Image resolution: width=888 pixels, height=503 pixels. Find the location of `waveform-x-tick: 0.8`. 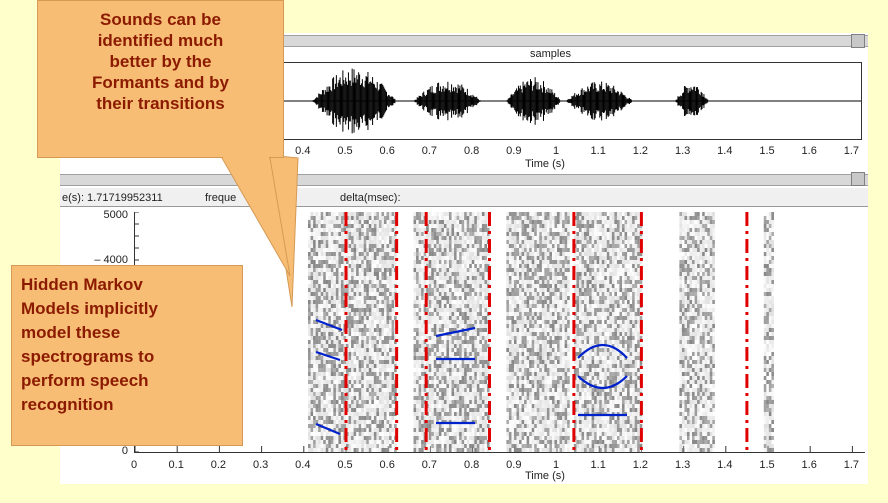

waveform-x-tick: 0.8 is located at coordinates (471, 151).